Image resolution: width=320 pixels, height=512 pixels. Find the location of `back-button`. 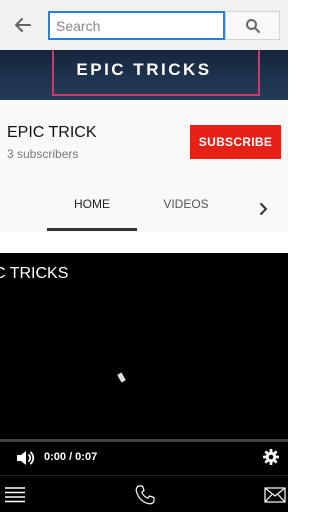

back-button is located at coordinates (23, 25).